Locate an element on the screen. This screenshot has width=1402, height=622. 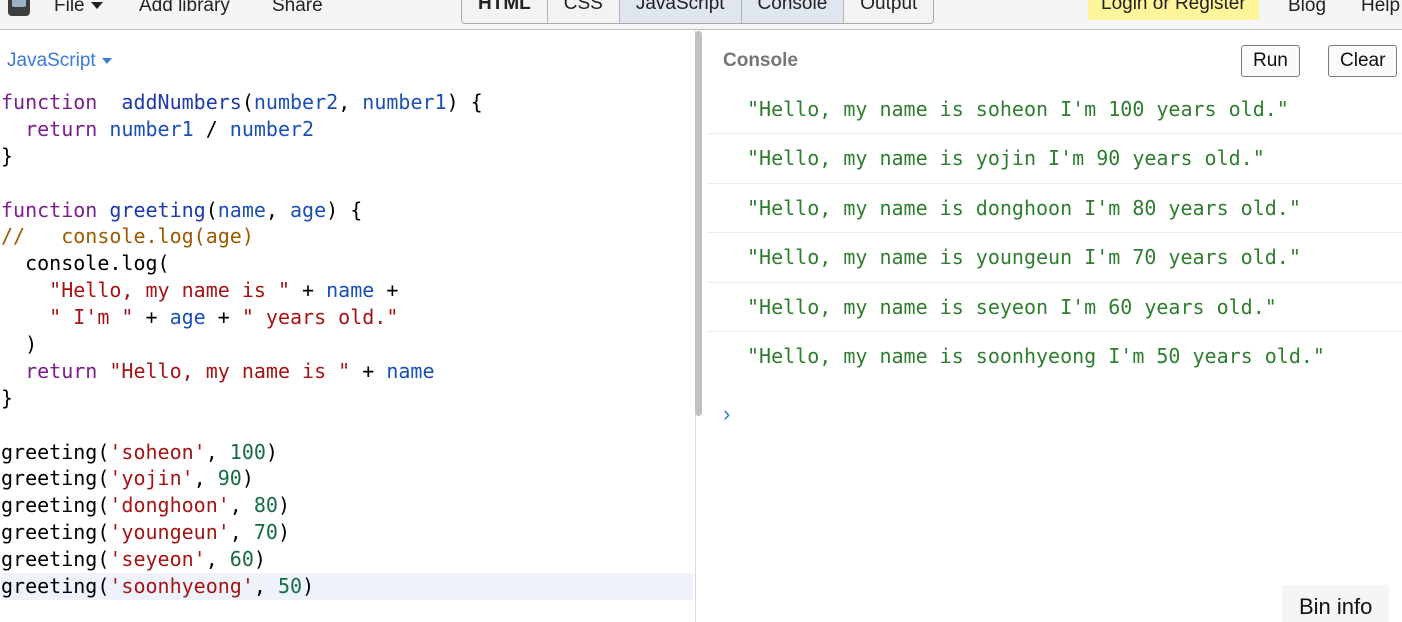
code-line: greeting('seyeon', 60) is located at coordinates (347, 559).